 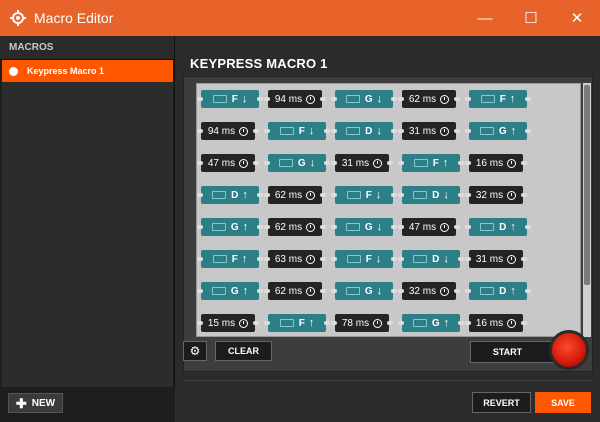 I want to click on delay-label: 32 ms, so click(x=489, y=195).